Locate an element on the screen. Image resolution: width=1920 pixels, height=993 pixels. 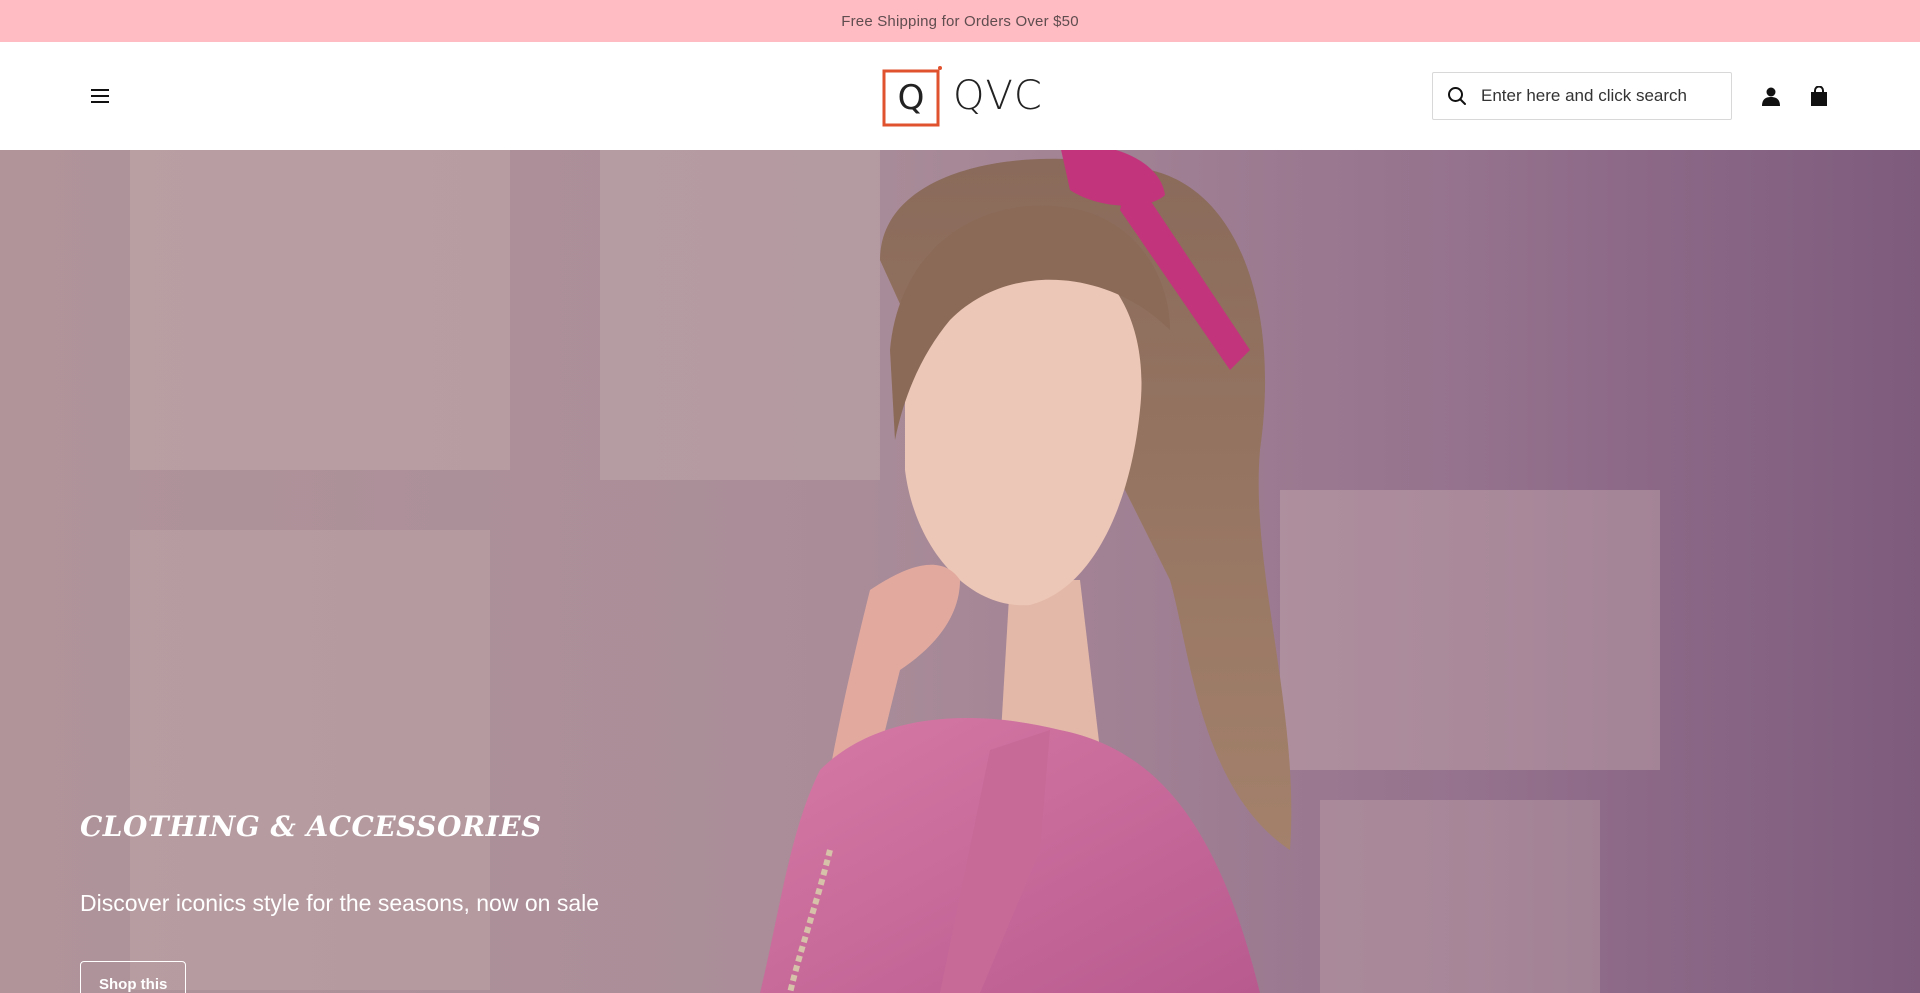
search-box is located at coordinates (1582, 96).